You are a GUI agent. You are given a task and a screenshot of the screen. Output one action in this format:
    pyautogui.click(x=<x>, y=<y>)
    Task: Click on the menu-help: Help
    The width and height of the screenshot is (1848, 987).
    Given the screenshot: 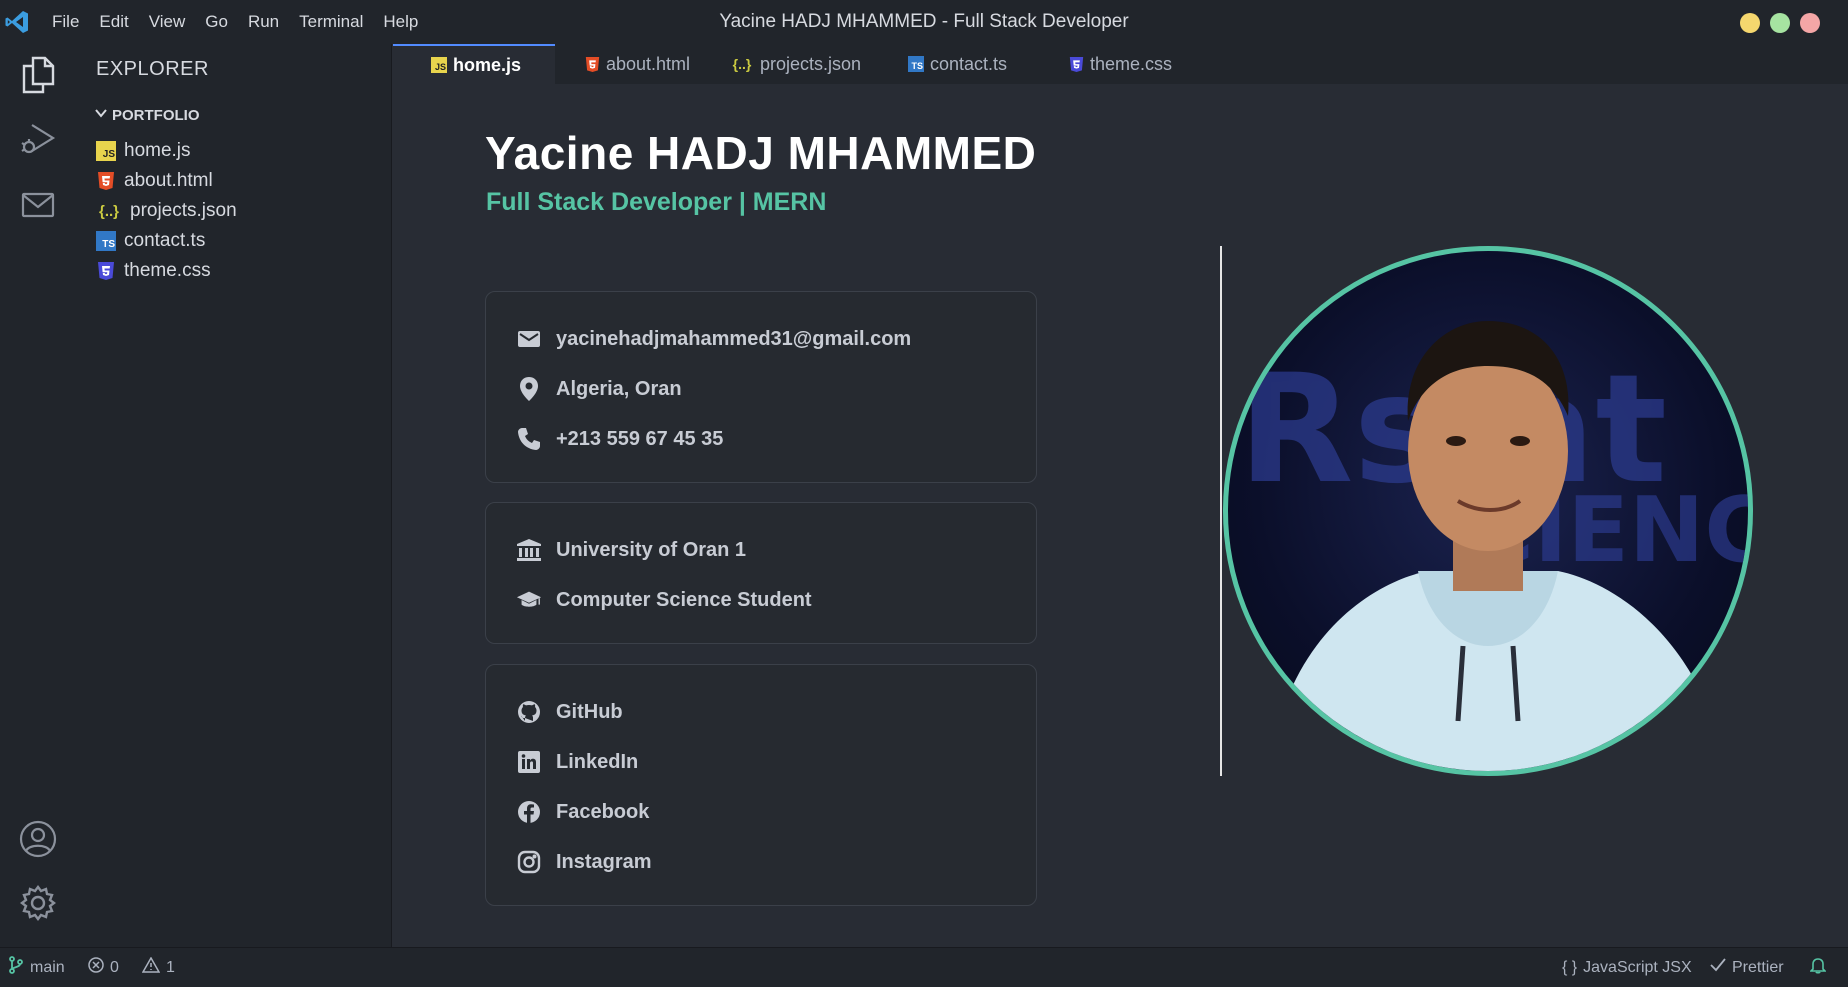 What is the action you would take?
    pyautogui.click(x=400, y=22)
    